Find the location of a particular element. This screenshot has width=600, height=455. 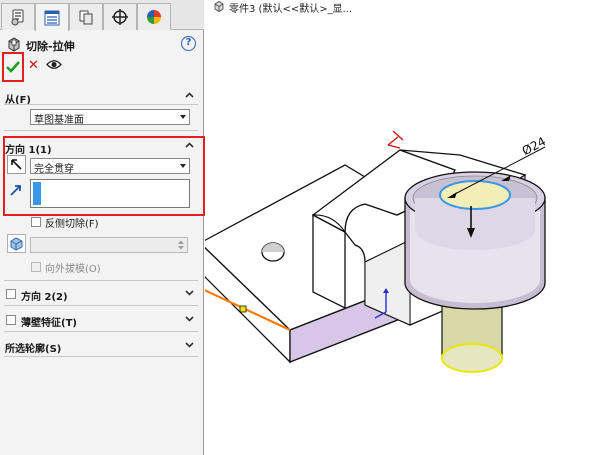

feature-manager-icon is located at coordinates (17, 17).